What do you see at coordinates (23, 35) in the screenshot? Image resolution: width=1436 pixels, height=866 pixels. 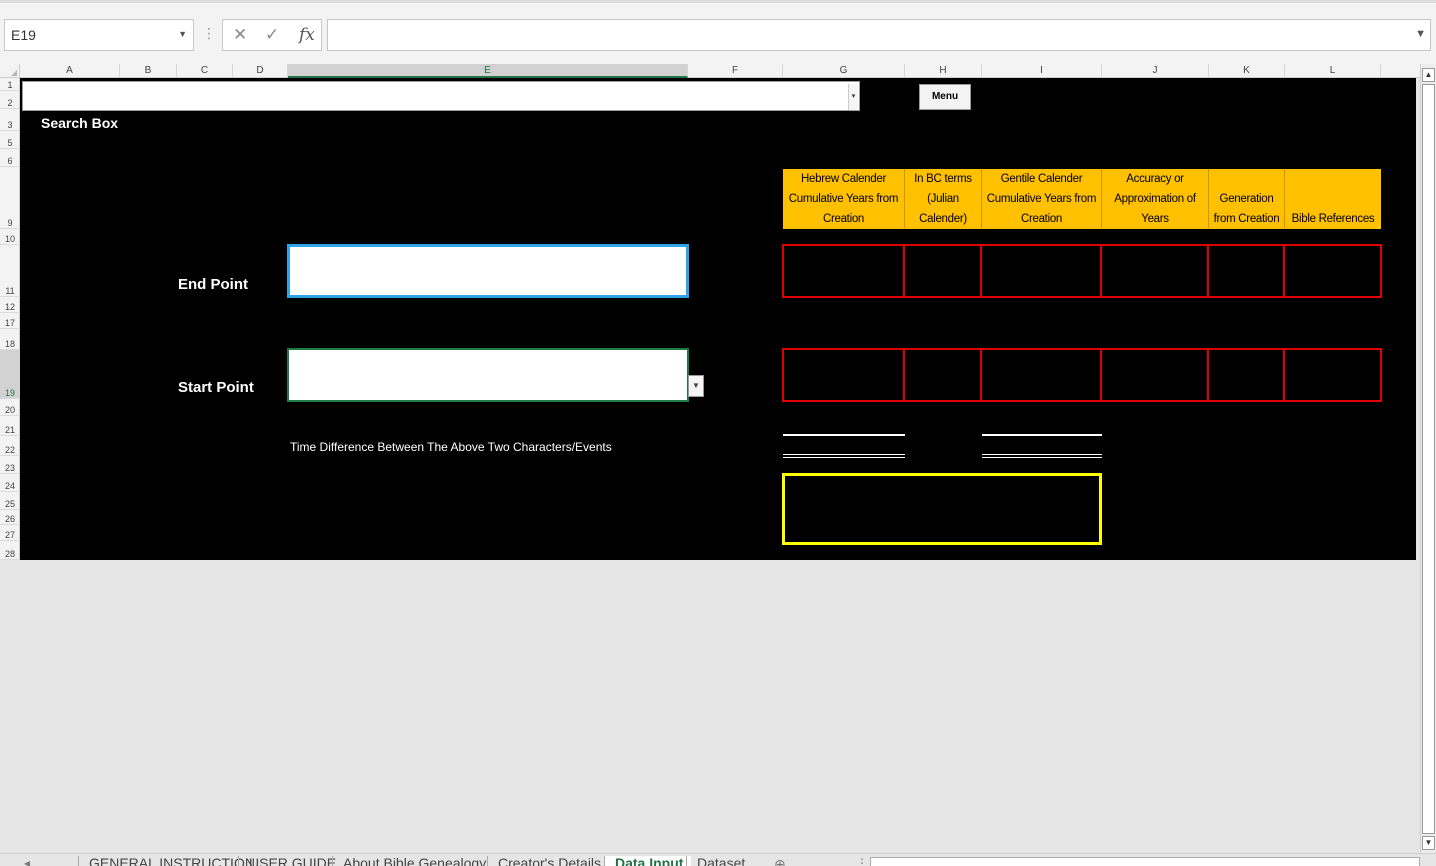 I see `name-box-value: E19` at bounding box center [23, 35].